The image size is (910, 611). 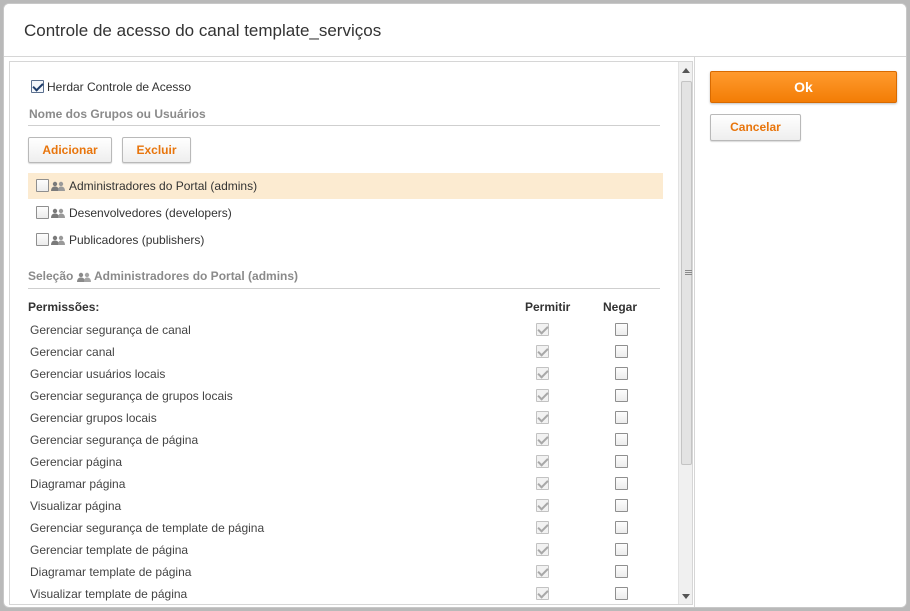 I want to click on permission-label: Gerenciar canal, so click(x=72, y=352).